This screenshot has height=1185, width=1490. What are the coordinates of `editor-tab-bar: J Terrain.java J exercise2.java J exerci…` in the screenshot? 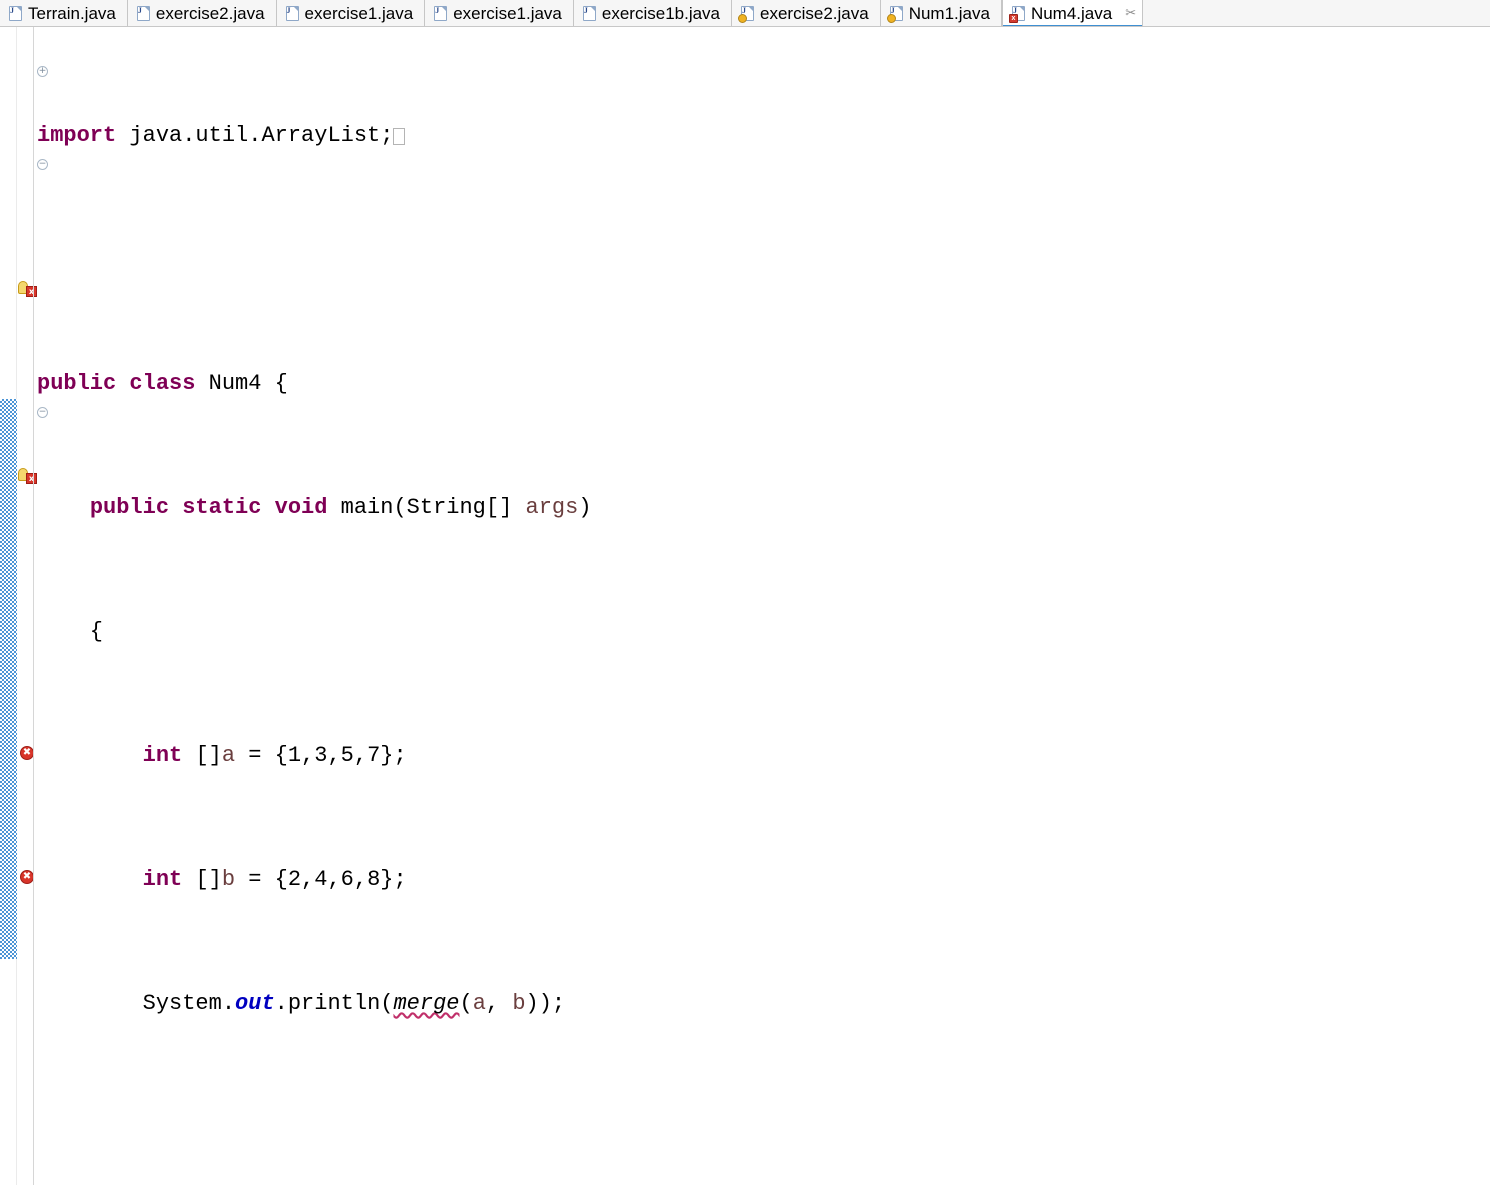 It's located at (745, 13).